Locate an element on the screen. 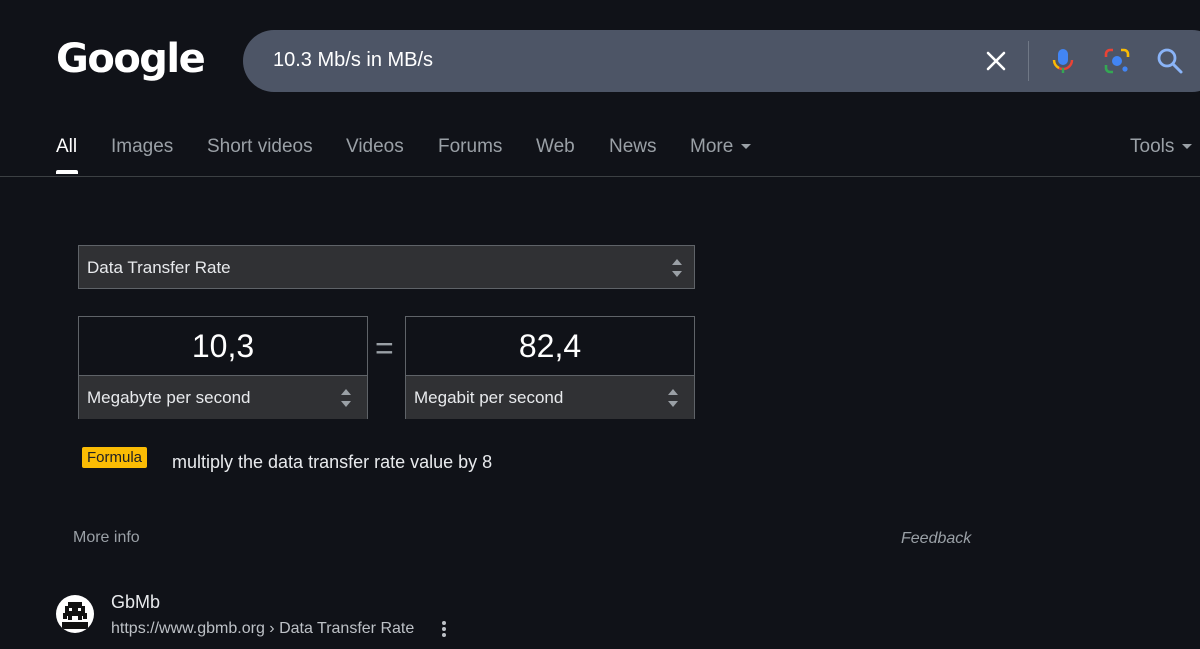 This screenshot has height=649, width=1200. from-unit-panel: 10,3 Megabyte per second is located at coordinates (223, 367).